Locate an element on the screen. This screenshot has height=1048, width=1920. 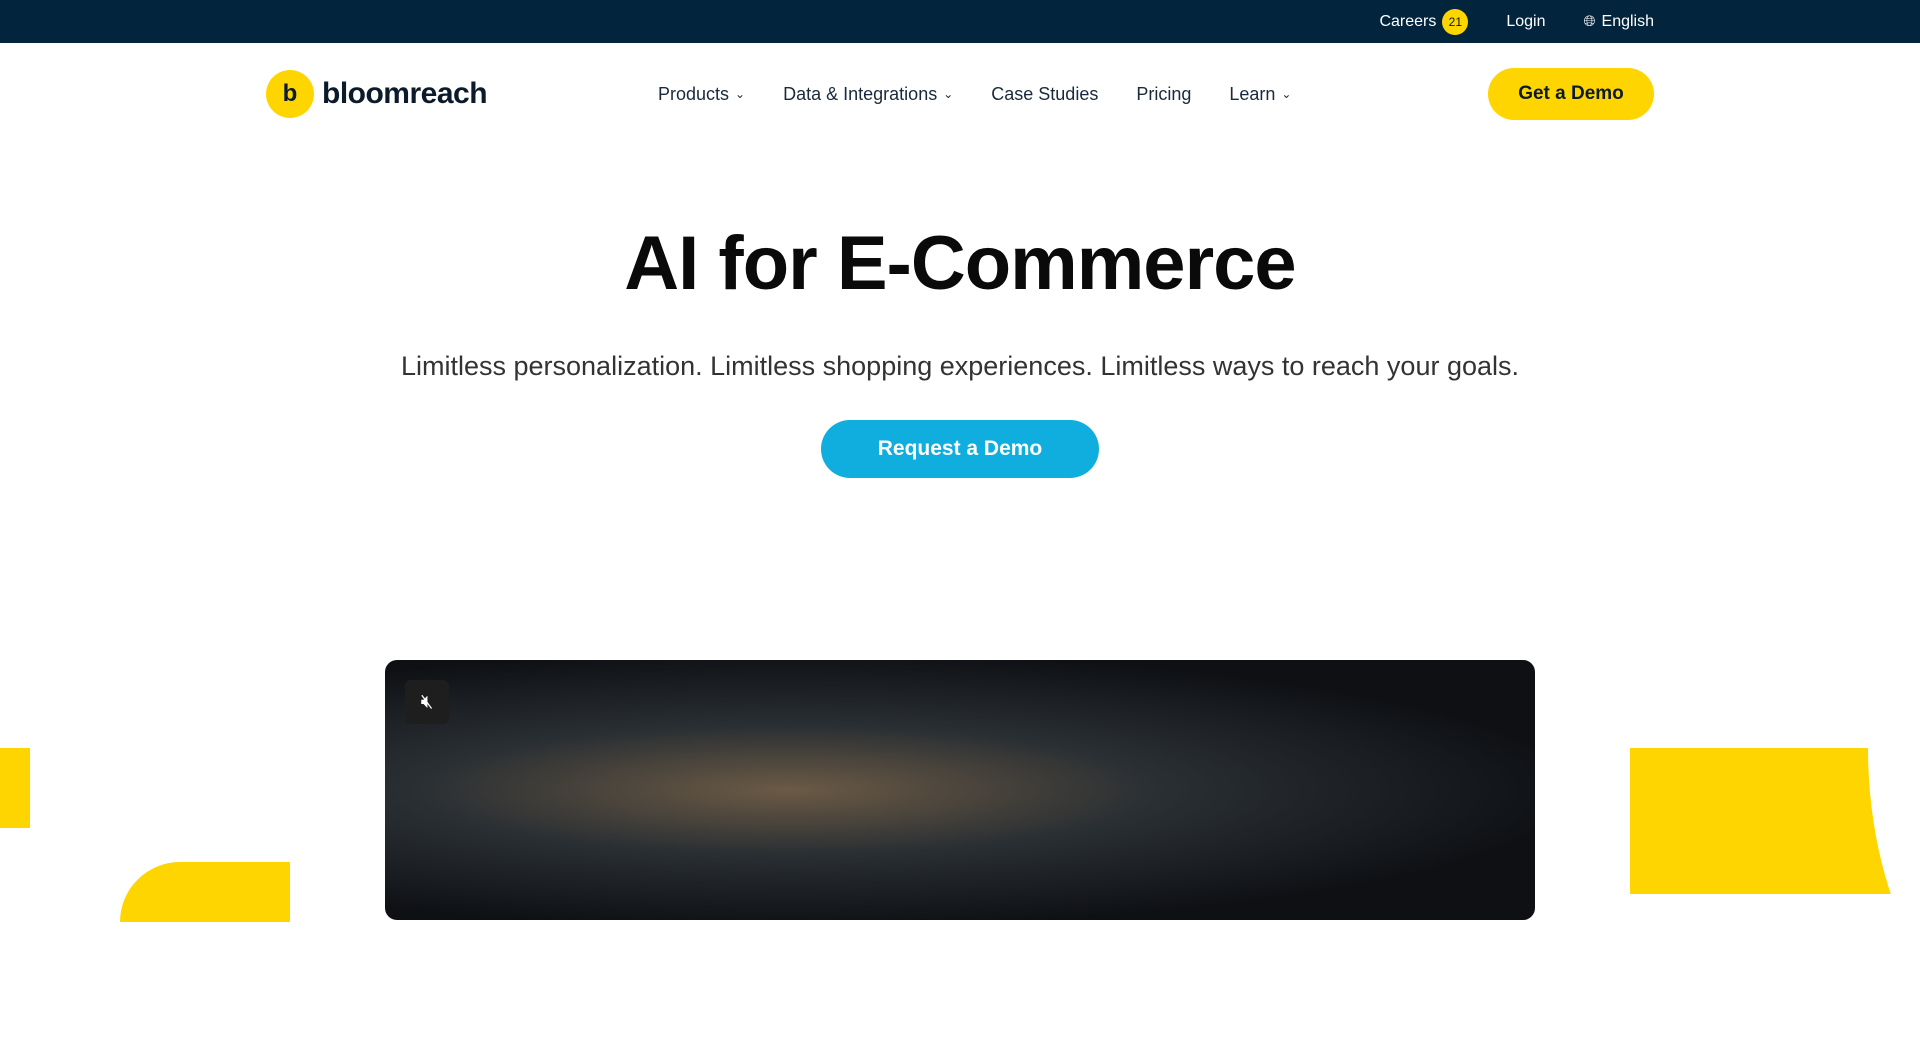
speaker-muted-icon: 🔇︎ is located at coordinates (427, 701).